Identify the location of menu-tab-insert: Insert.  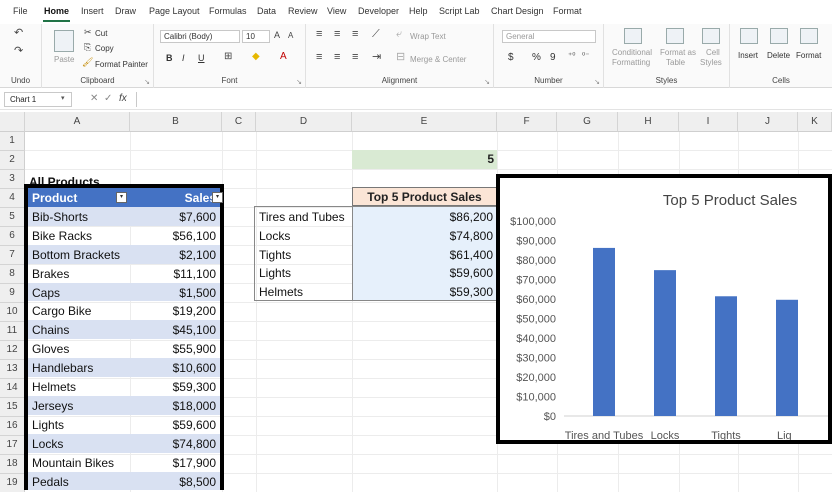
(92, 11).